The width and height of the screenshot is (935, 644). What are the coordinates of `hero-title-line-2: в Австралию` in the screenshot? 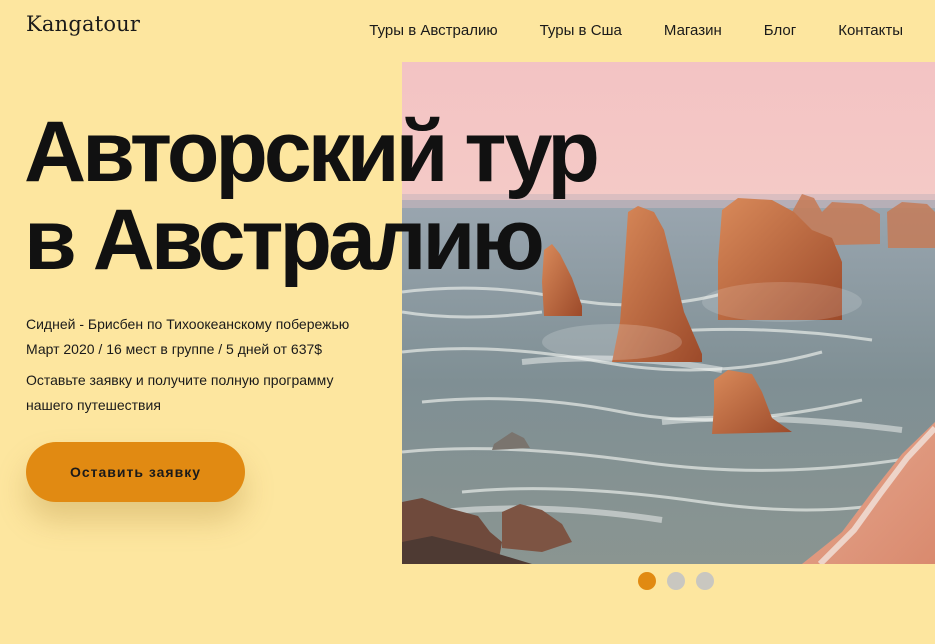 It's located at (284, 240).